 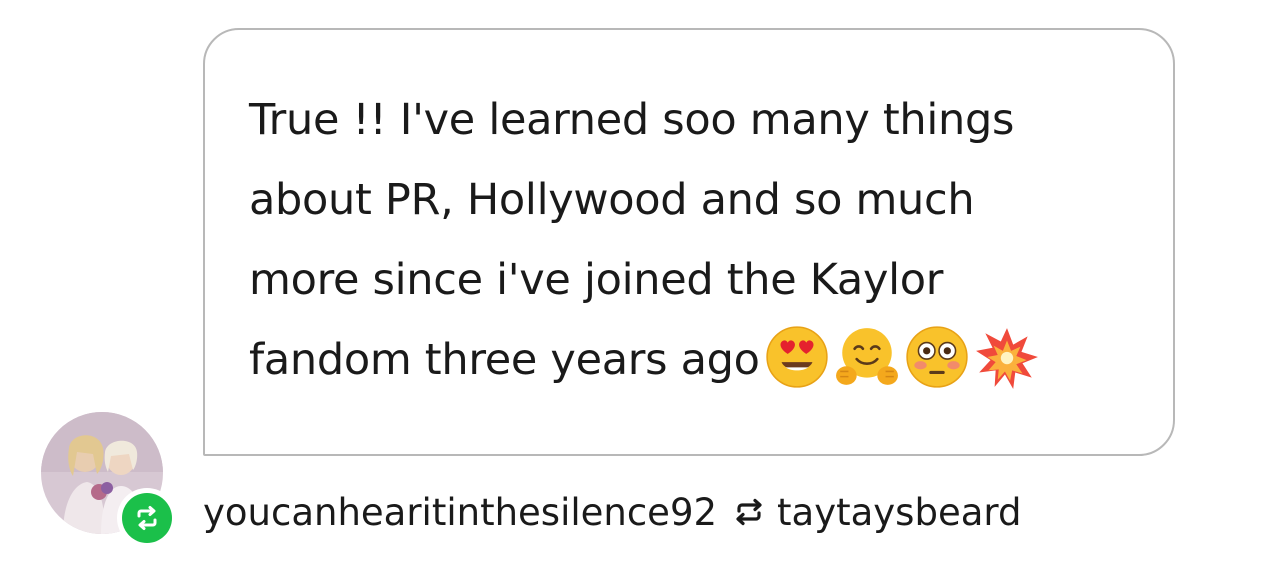 I want to click on heart-eyes-emoji, so click(x=797, y=357).